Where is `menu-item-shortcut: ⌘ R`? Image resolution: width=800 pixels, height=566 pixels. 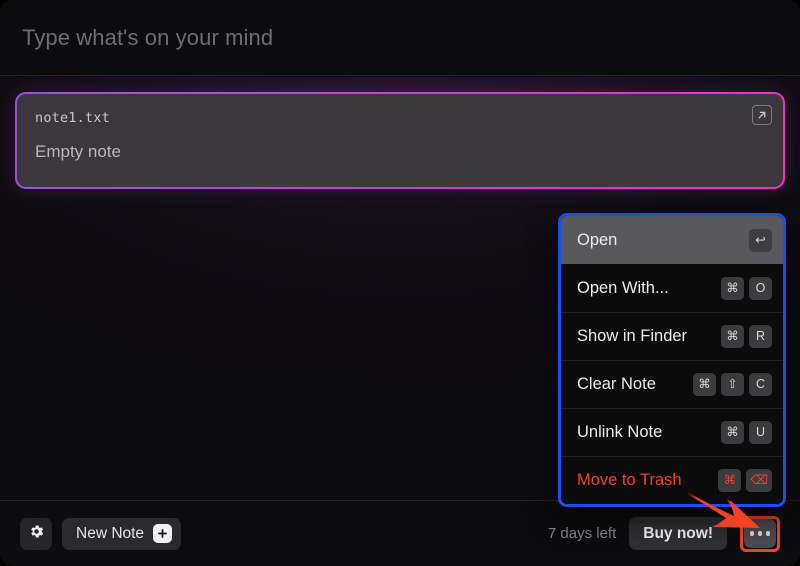
menu-item-shortcut: ⌘ R is located at coordinates (746, 336).